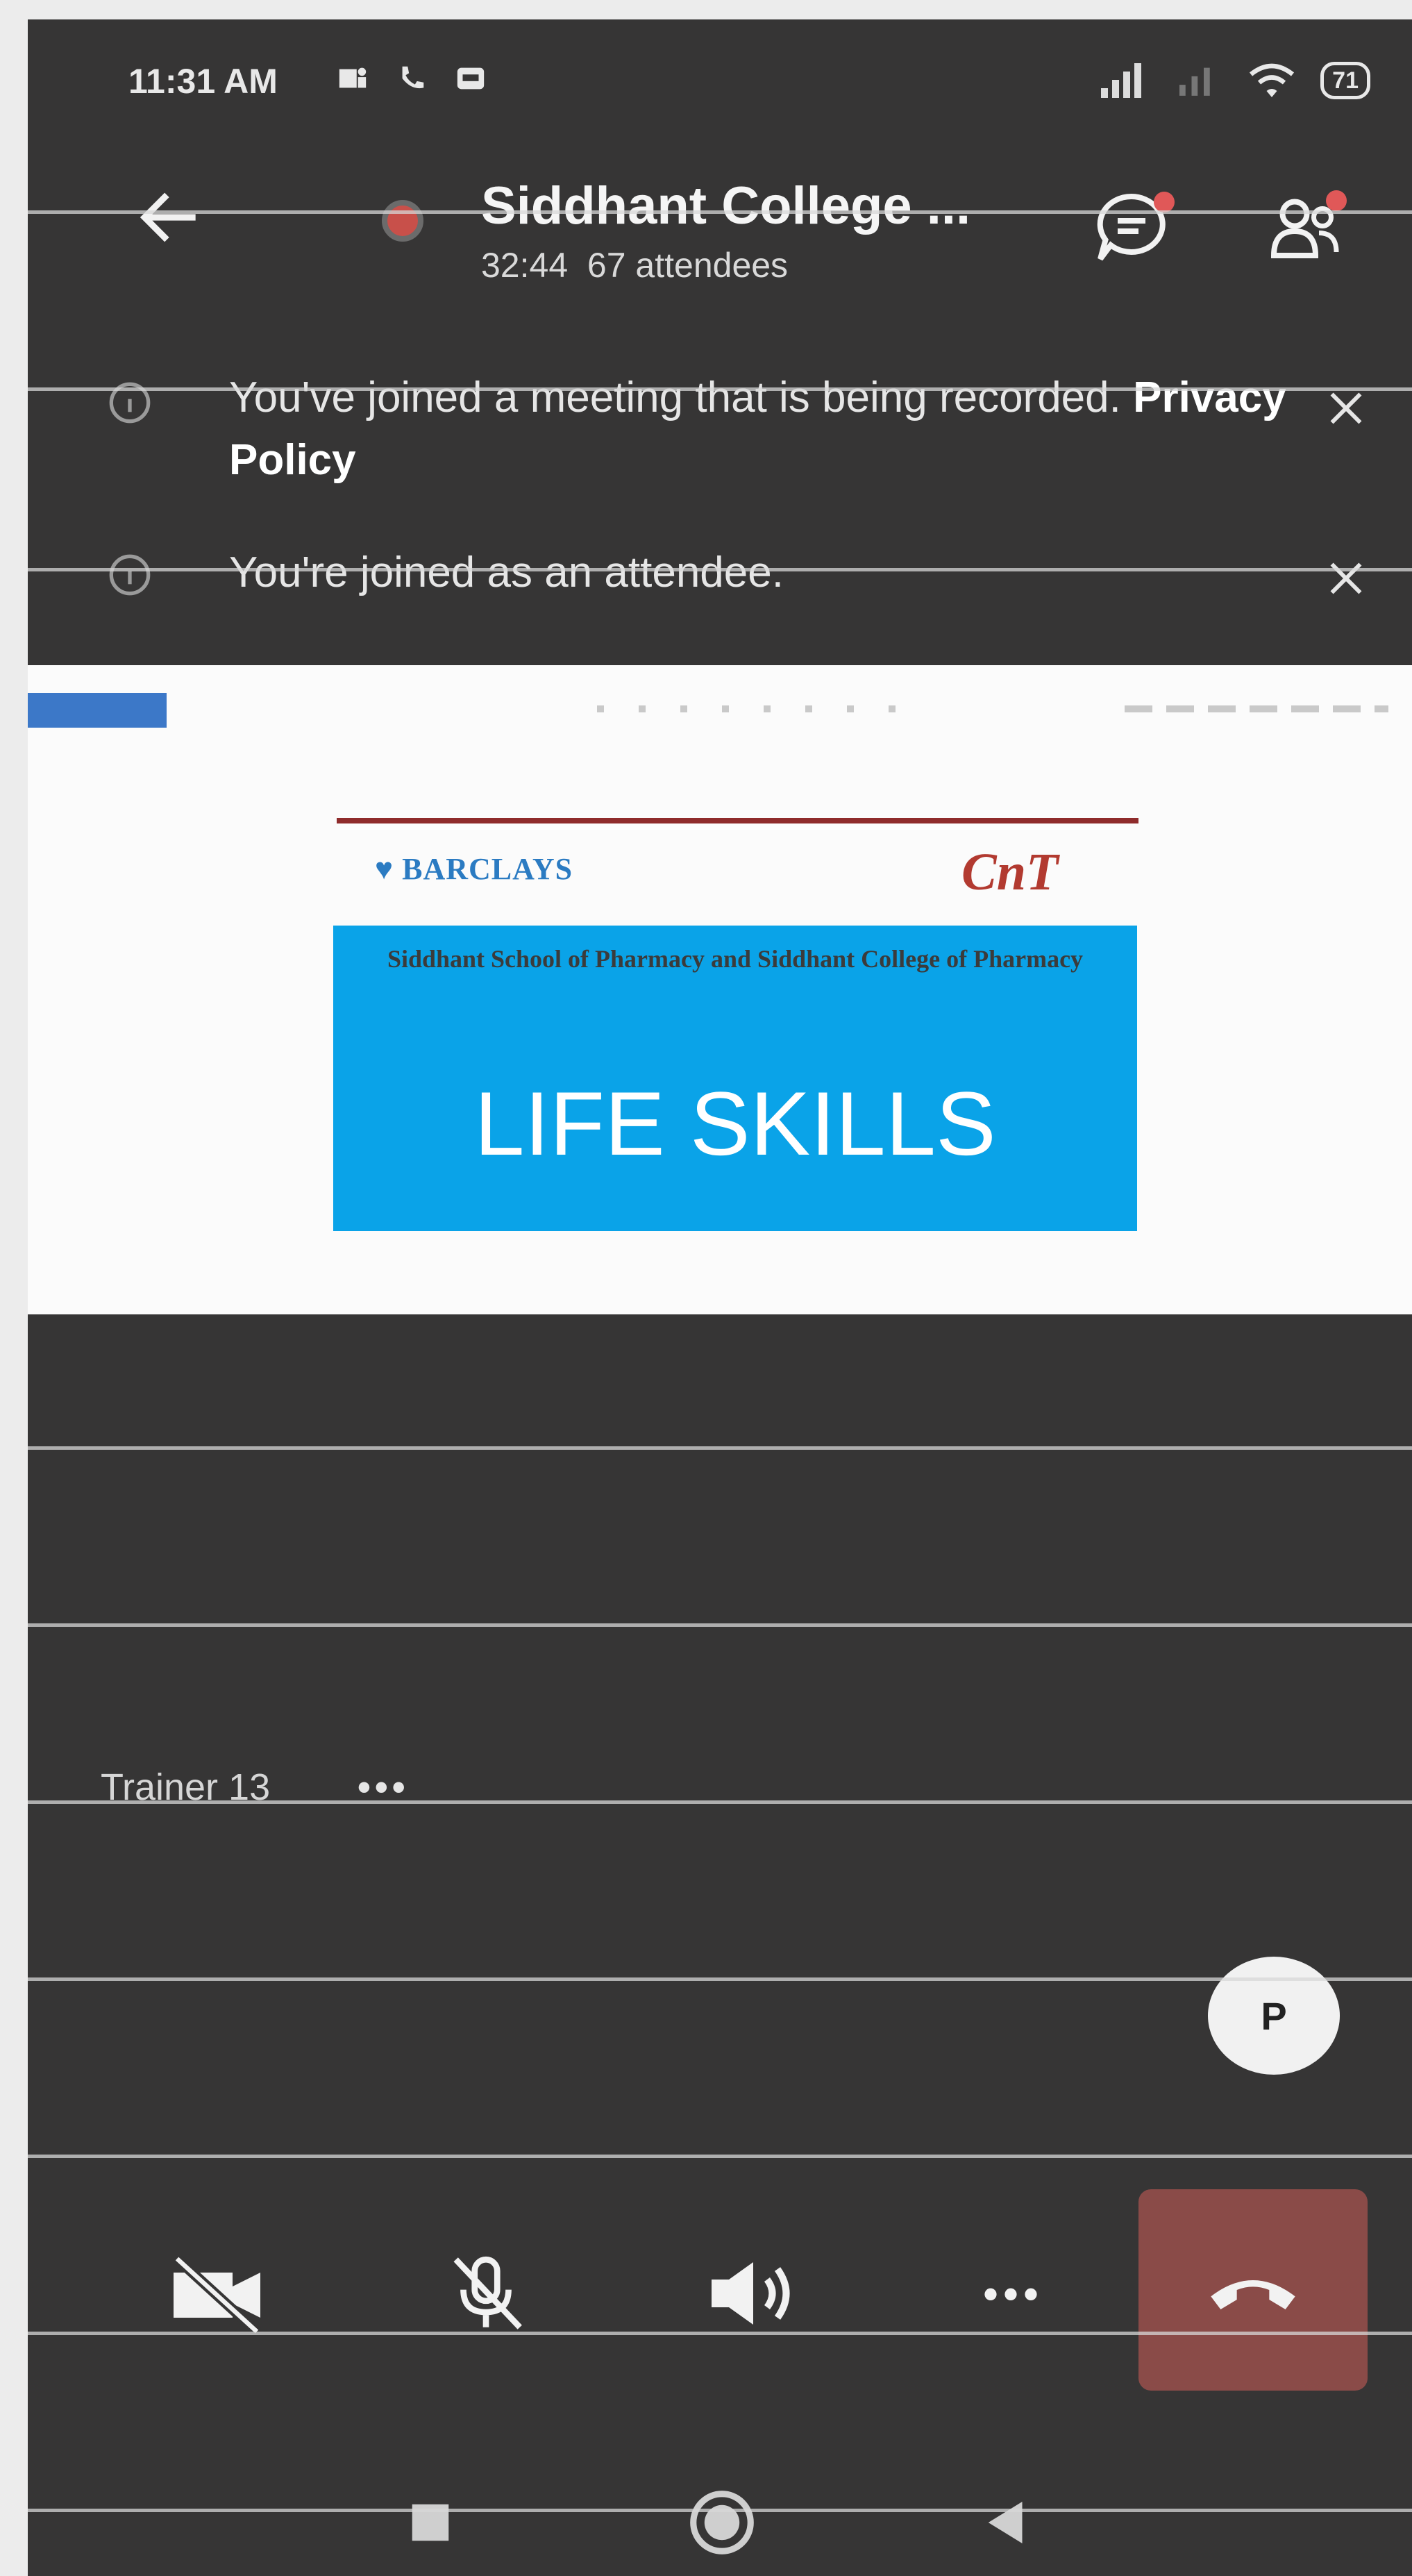  Describe the element at coordinates (1135, 227) in the screenshot. I see `chat-button` at that location.